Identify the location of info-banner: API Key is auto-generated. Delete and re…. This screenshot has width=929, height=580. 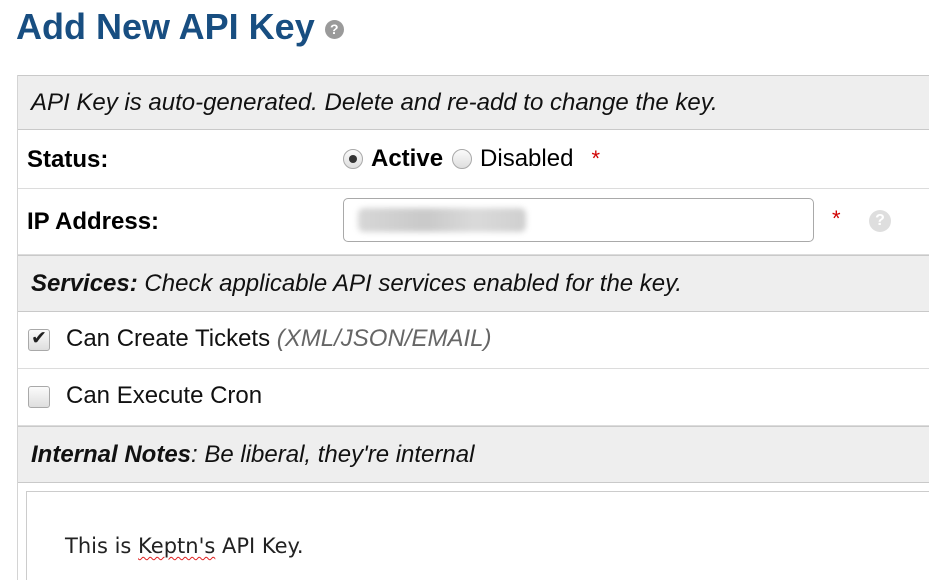
(473, 102).